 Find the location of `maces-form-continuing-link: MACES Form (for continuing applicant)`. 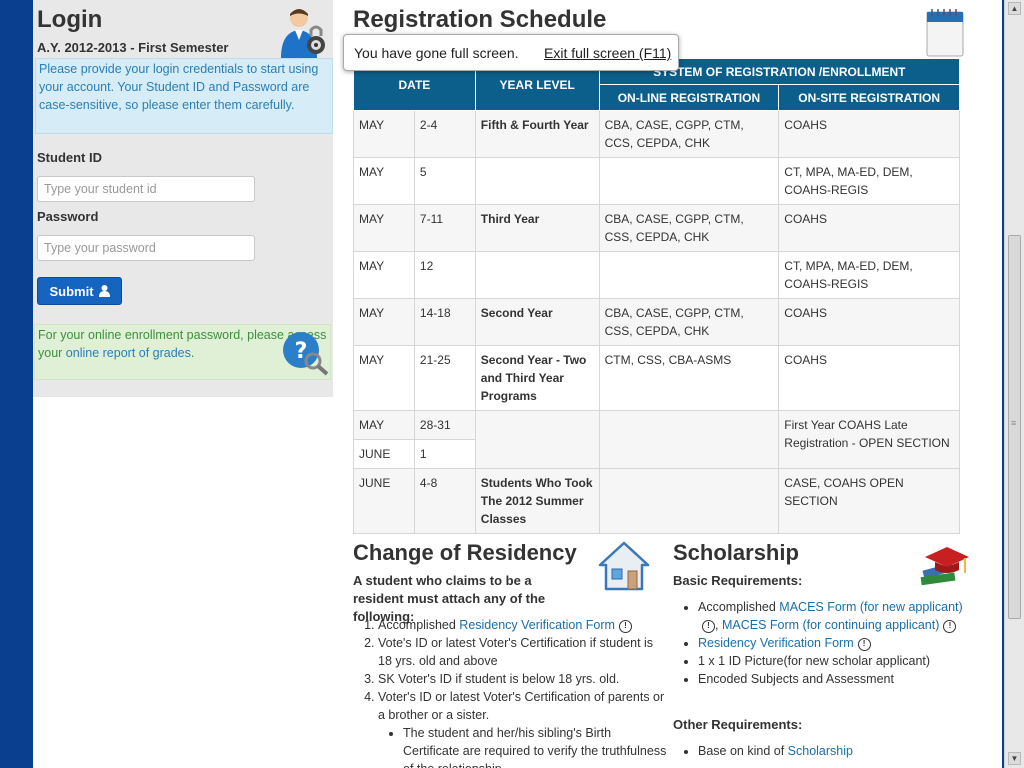

maces-form-continuing-link: MACES Form (for continuing applicant) is located at coordinates (830, 625).